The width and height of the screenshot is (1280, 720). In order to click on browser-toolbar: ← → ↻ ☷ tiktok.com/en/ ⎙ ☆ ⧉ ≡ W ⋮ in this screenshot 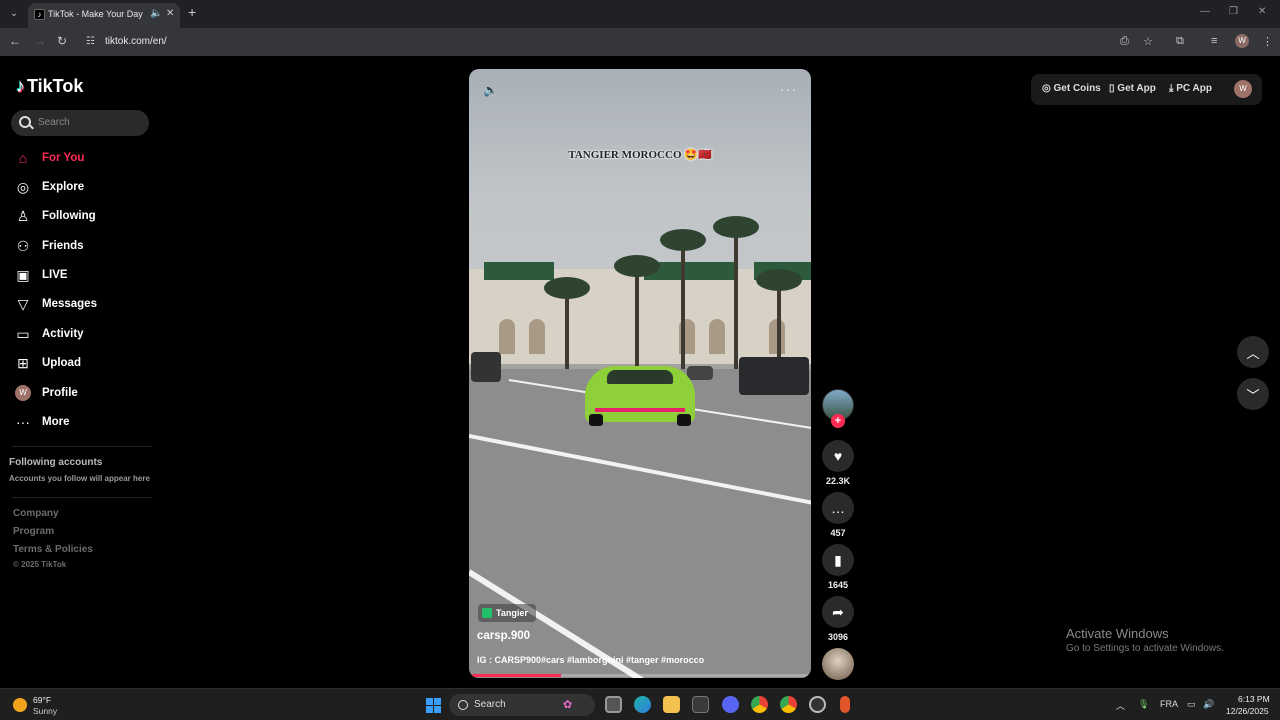, I will do `click(640, 42)`.